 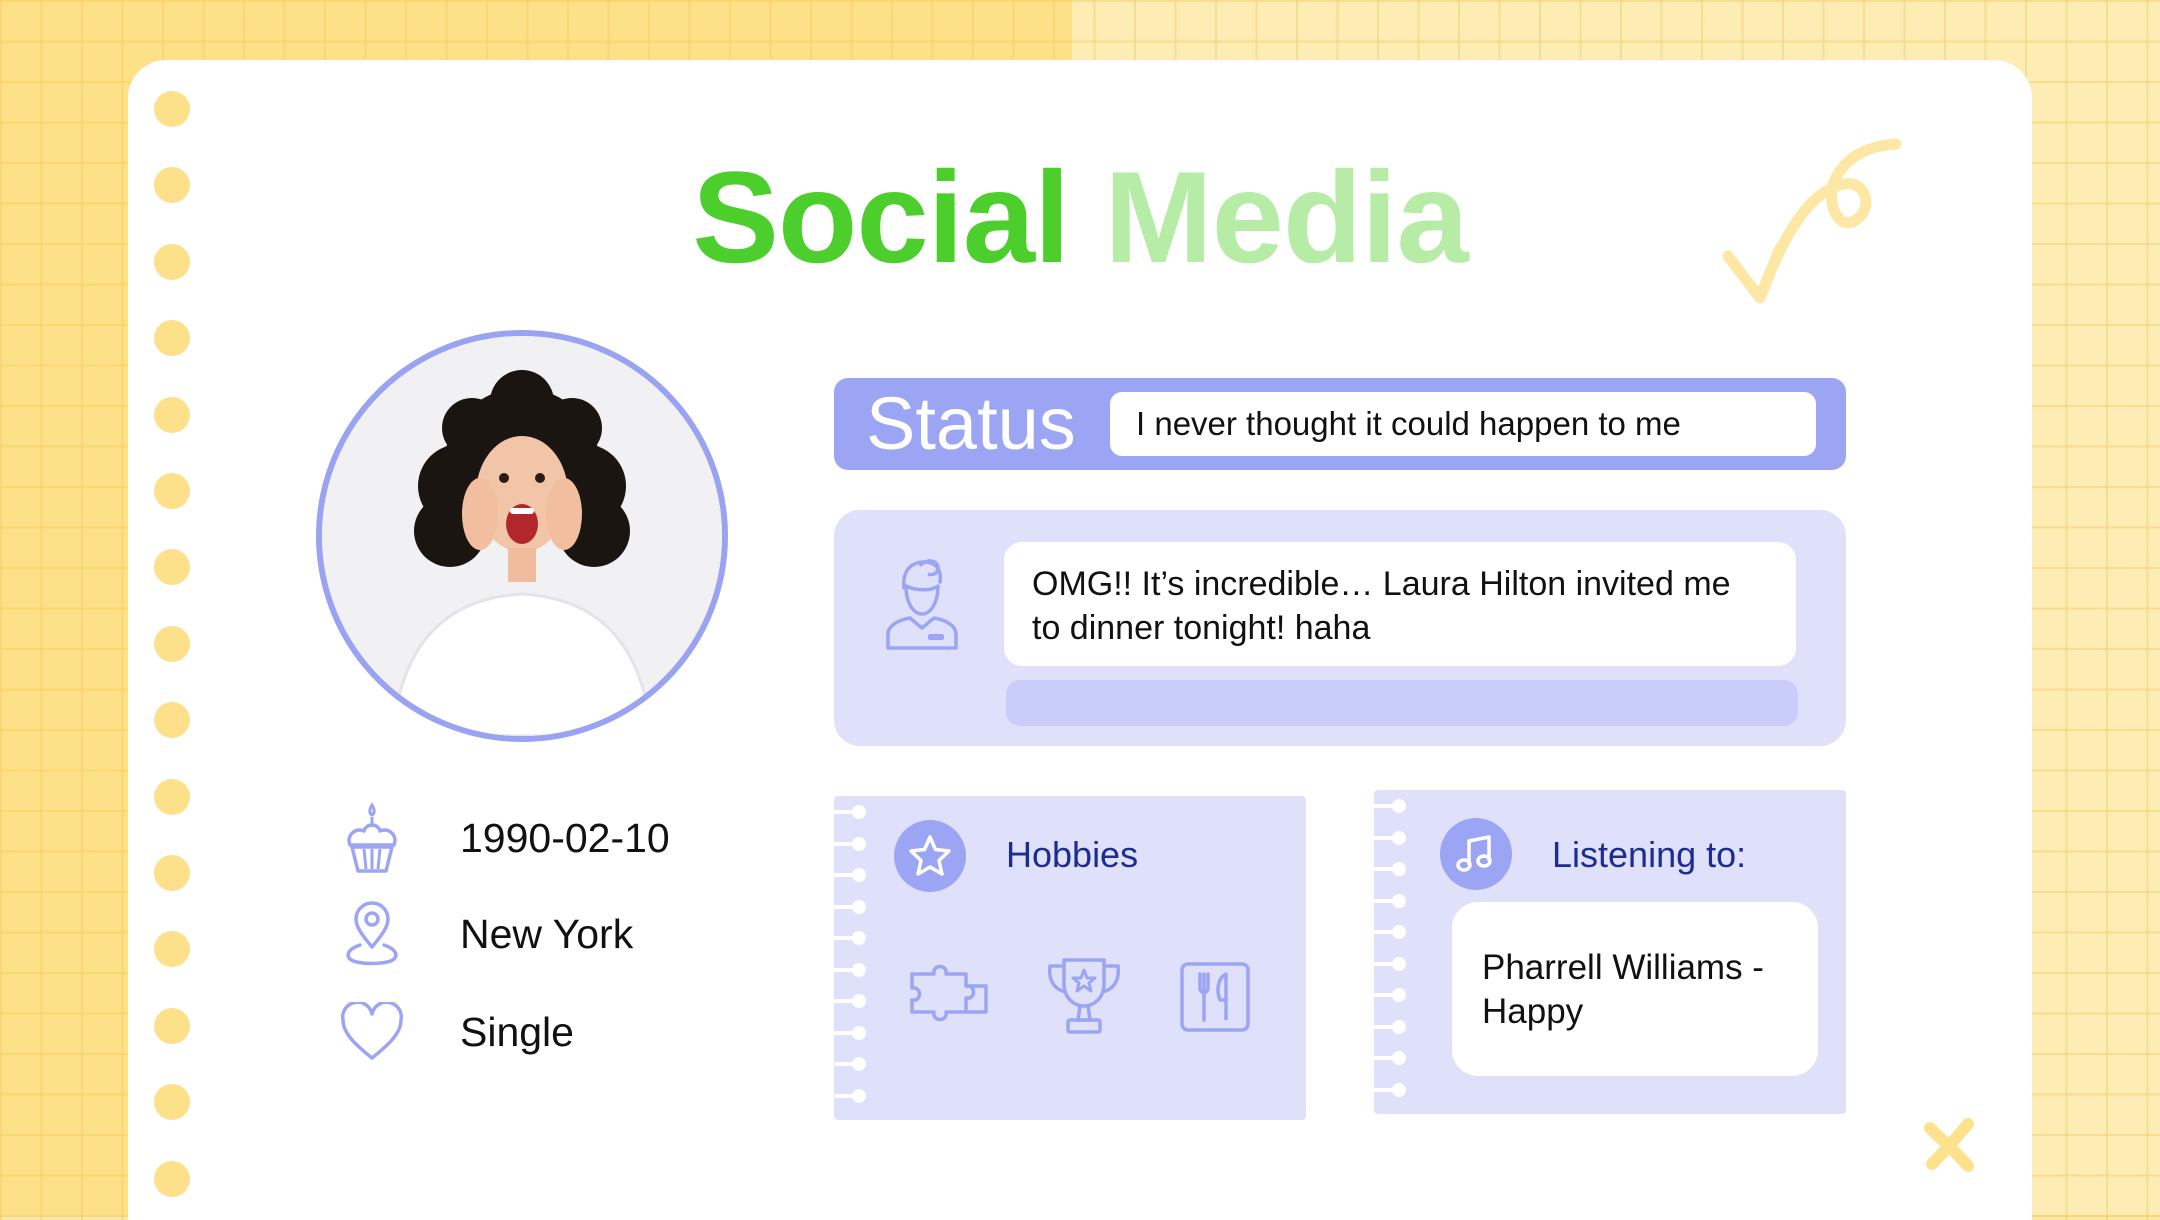 What do you see at coordinates (1286, 217) in the screenshot?
I see `title-word-media: Media` at bounding box center [1286, 217].